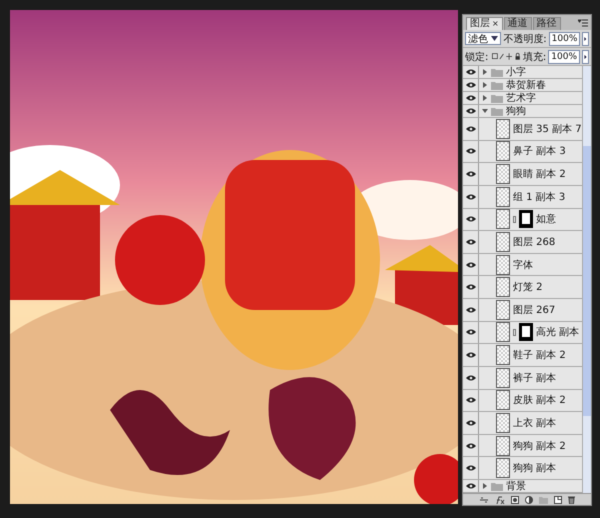 This screenshot has height=518, width=600. I want to click on fill-label: 填充:, so click(534, 57).